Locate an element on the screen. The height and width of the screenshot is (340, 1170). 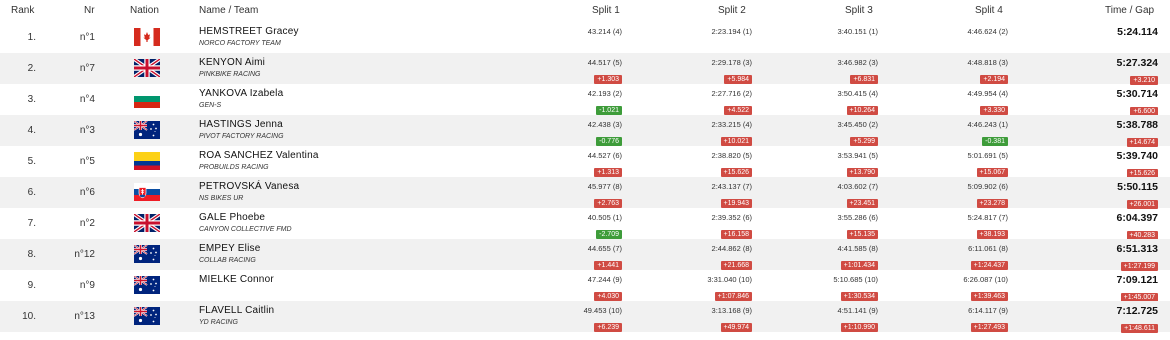
split-4-cell: 4:49.954 (4) +3.330 is located at coordinates (948, 103).